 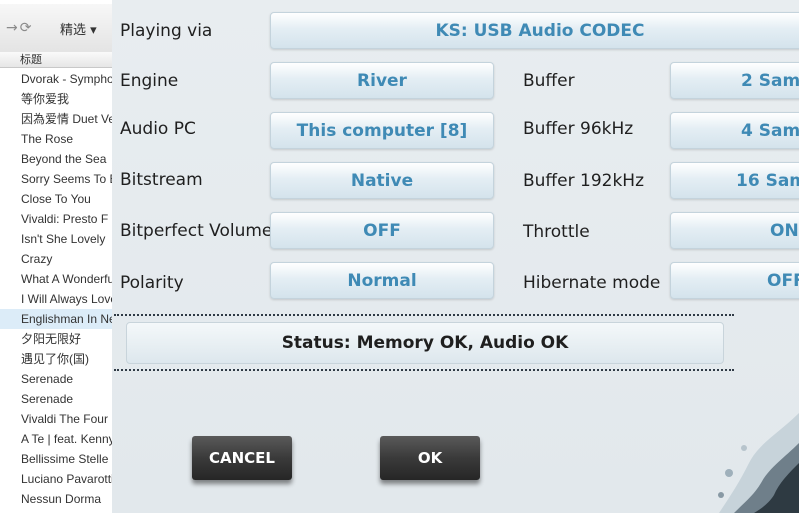 What do you see at coordinates (56, 239) in the screenshot?
I see `track-row: Isn't She Lovely` at bounding box center [56, 239].